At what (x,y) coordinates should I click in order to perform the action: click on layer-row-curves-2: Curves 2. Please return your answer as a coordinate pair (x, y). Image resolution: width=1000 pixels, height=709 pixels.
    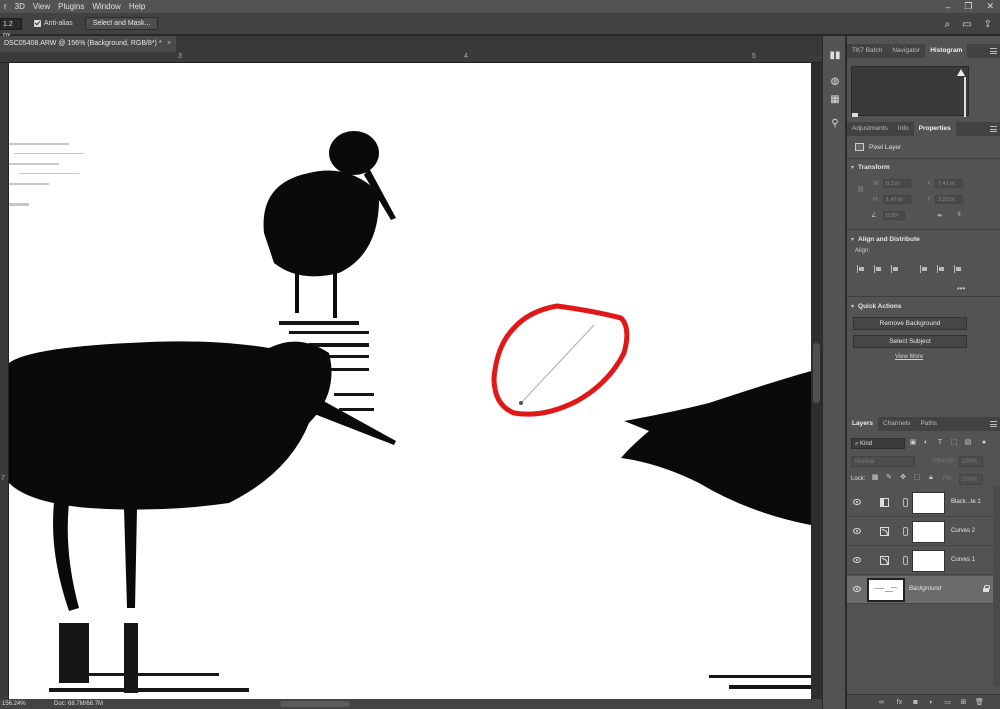
    Looking at the image, I should click on (920, 532).